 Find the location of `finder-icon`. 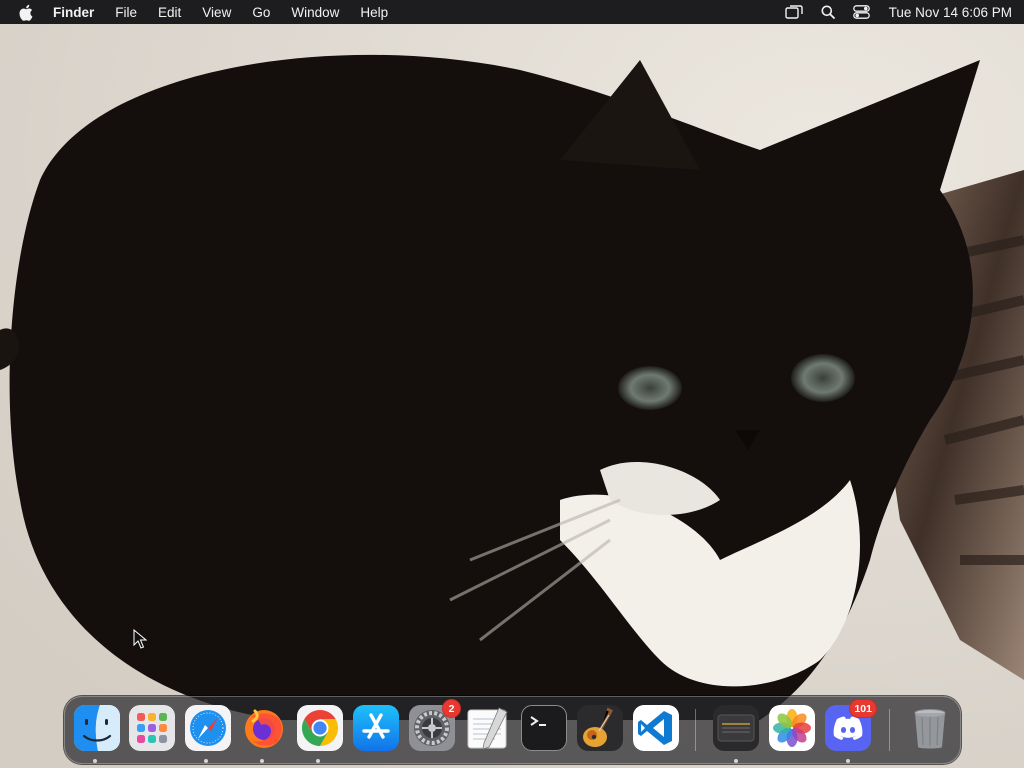

finder-icon is located at coordinates (97, 728).